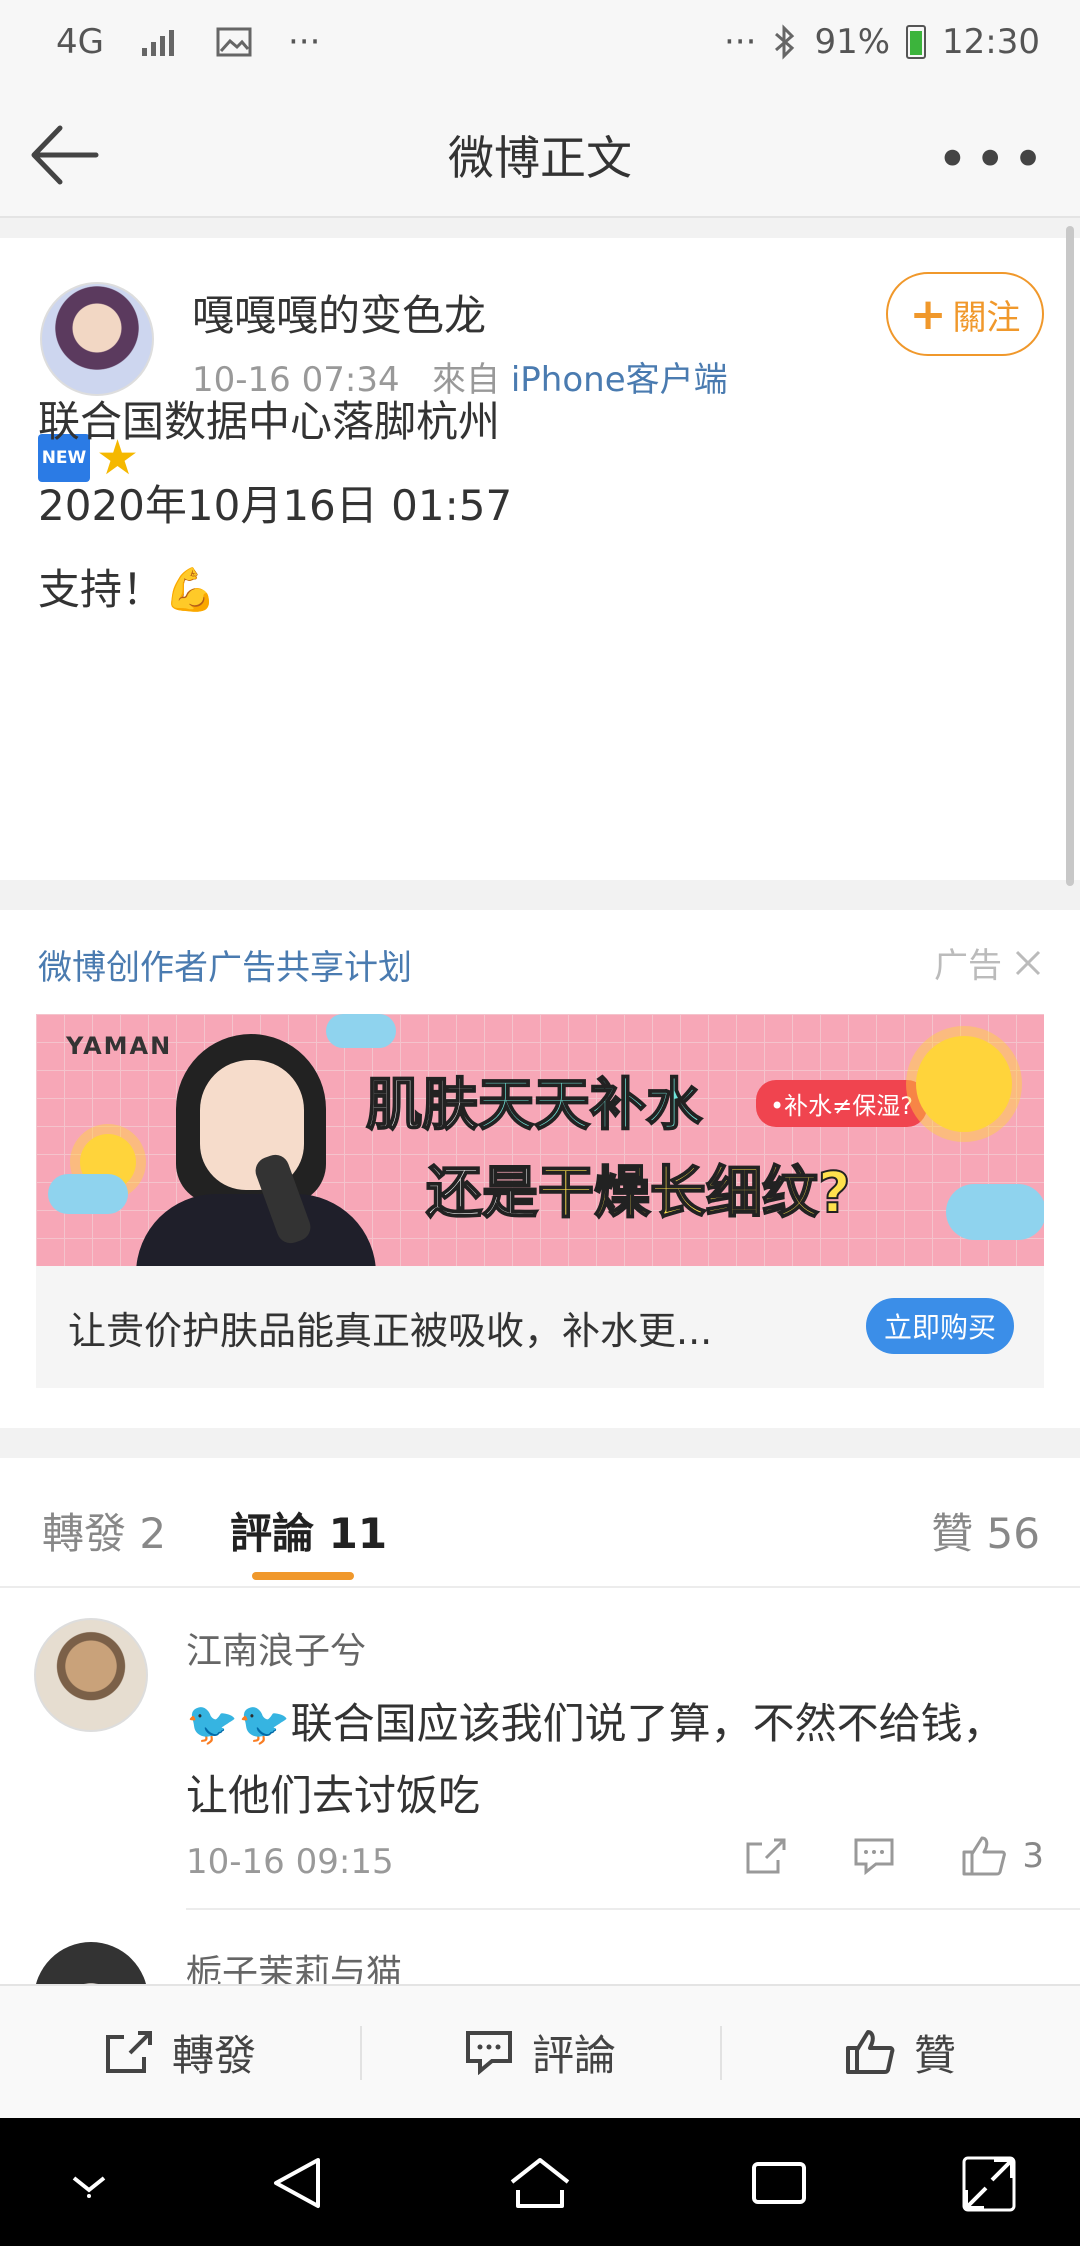 The height and width of the screenshot is (2246, 1080). Describe the element at coordinates (97, 339) in the screenshot. I see `author-avatar` at that location.